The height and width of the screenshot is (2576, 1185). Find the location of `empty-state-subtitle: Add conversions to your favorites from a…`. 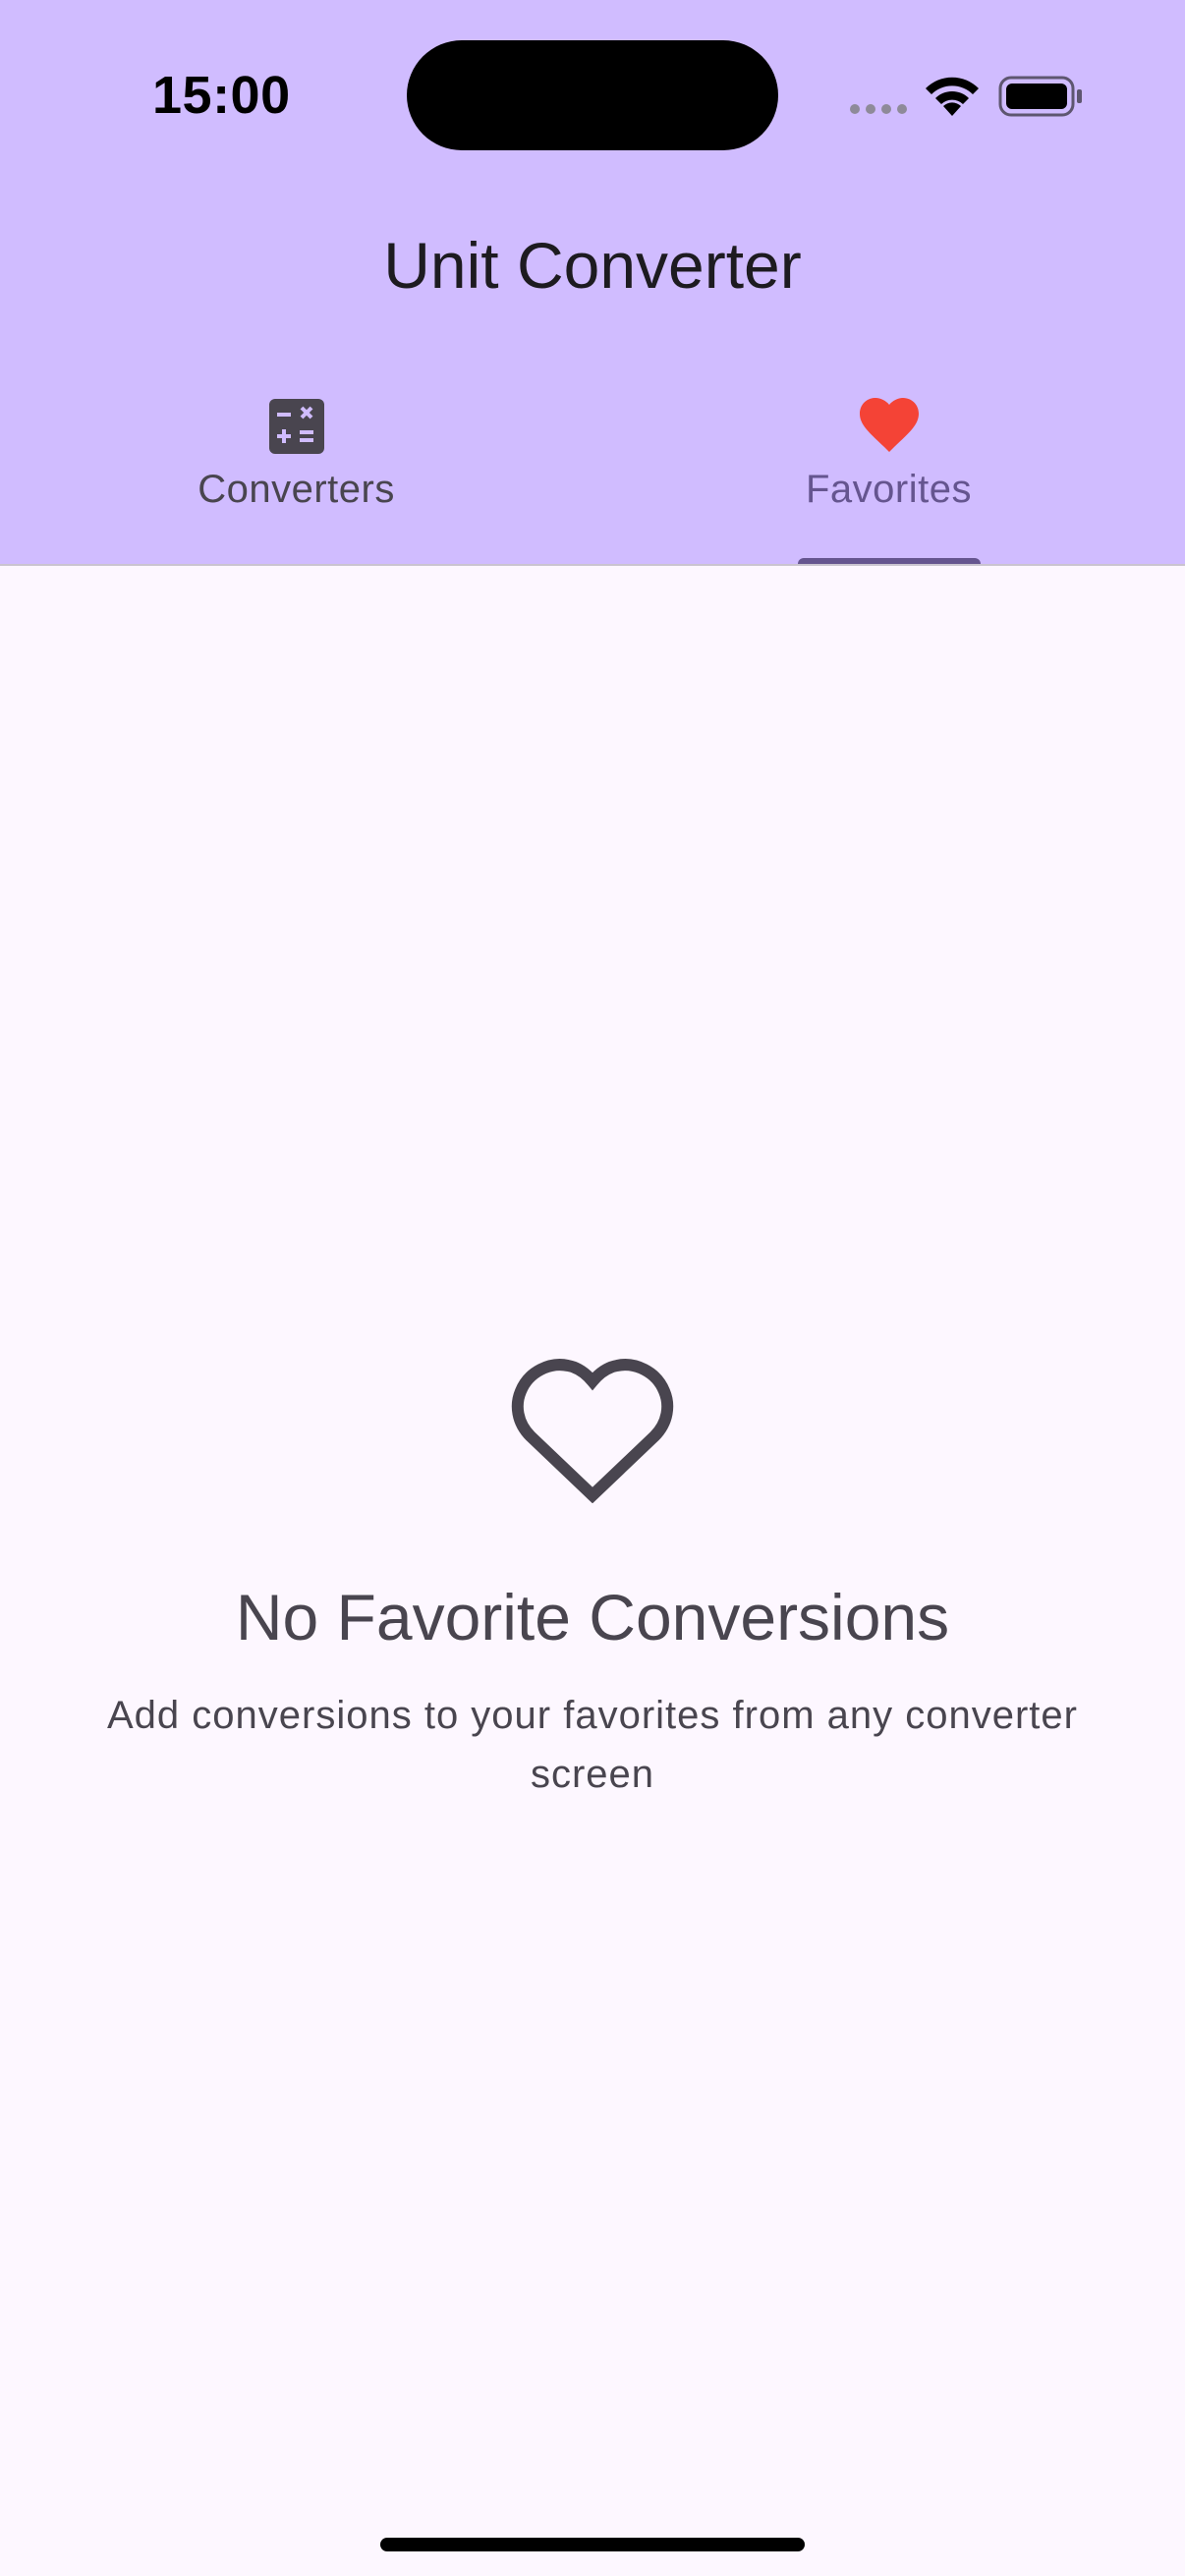

empty-state-subtitle: Add conversions to your favorites from a… is located at coordinates (592, 1745).